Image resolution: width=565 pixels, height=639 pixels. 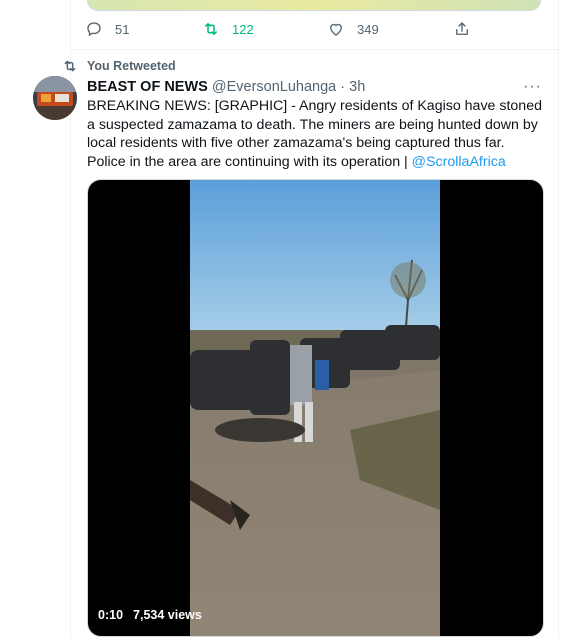 What do you see at coordinates (131, 66) in the screenshot?
I see `retweet-banner-label: You Retweeted` at bounding box center [131, 66].